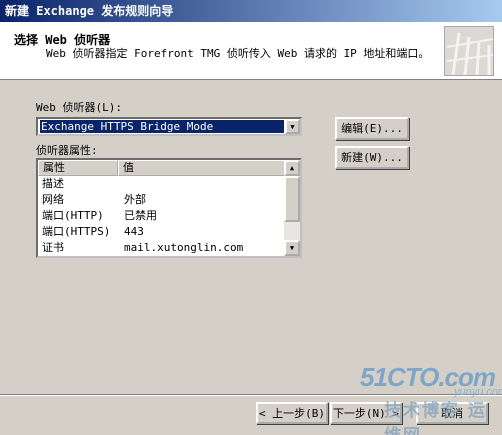  I want to click on column-header-property: 属性, so click(78, 168).